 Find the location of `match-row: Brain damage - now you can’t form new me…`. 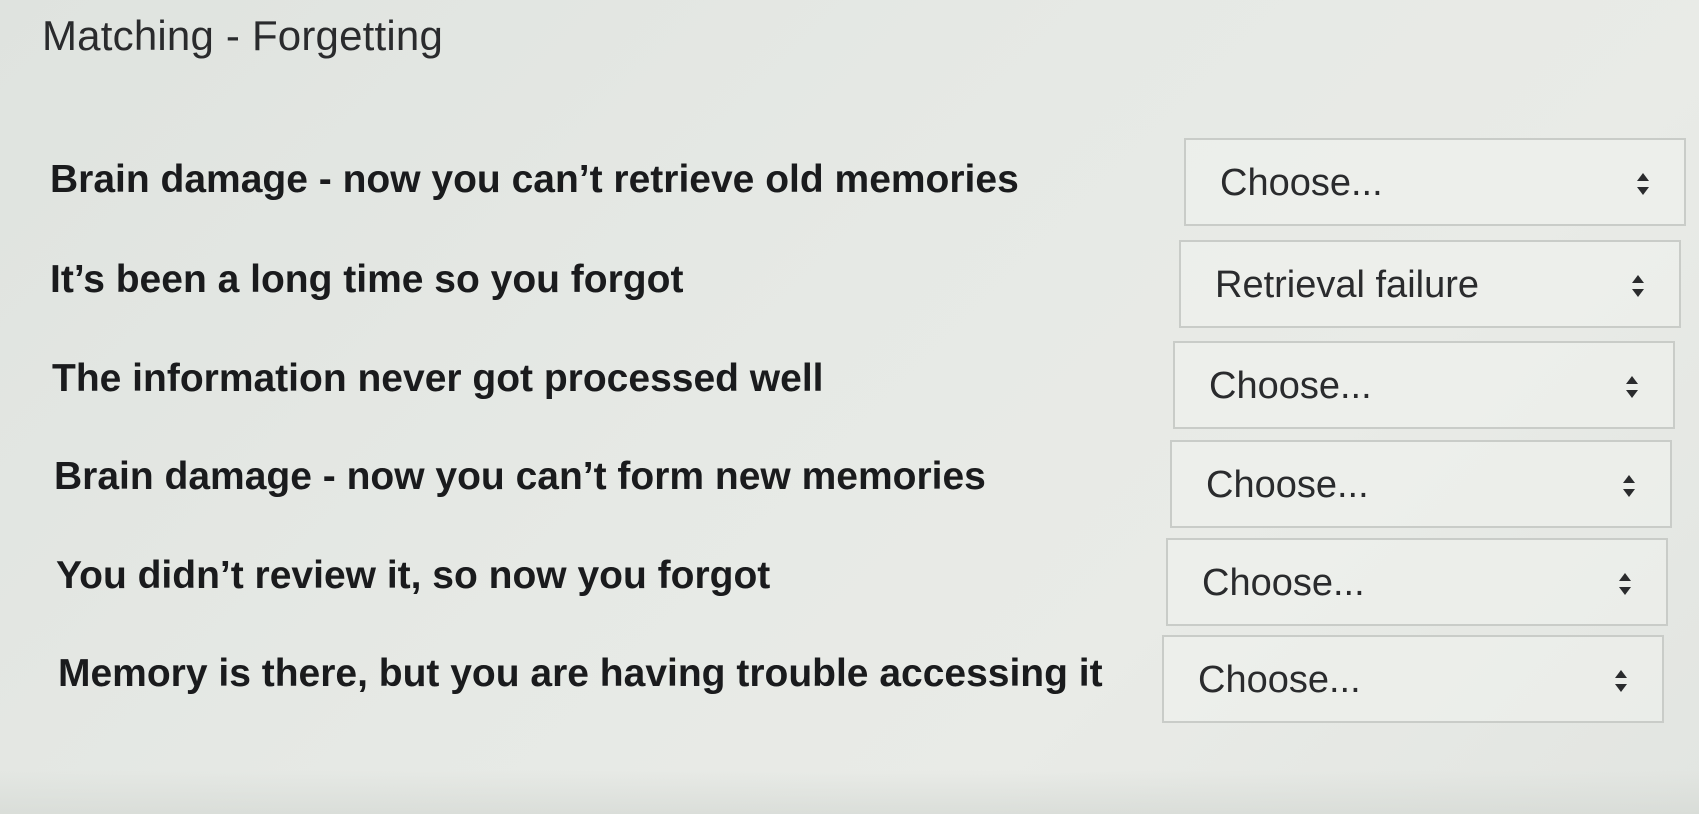

match-row: Brain damage - now you can’t form new me… is located at coordinates (874, 483).